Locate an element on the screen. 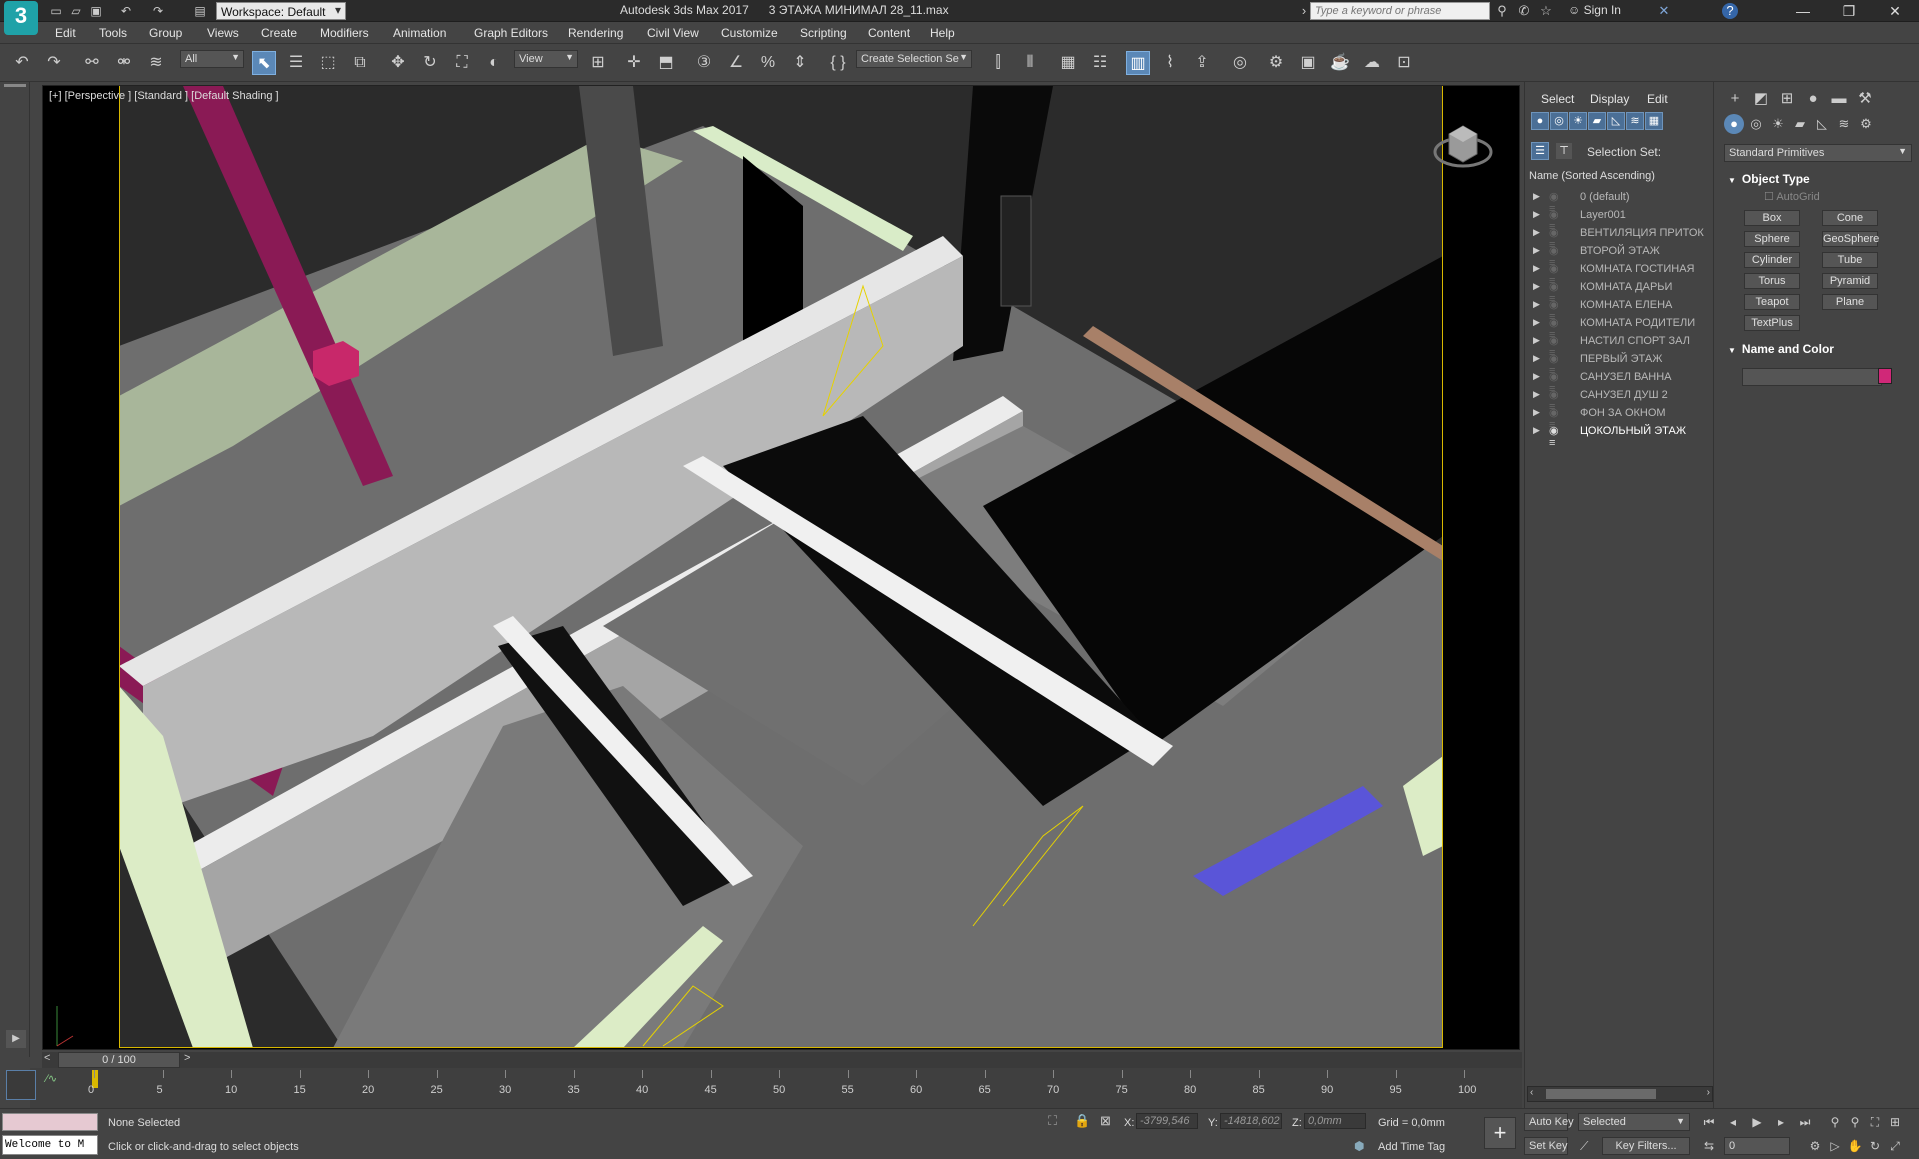 The width and height of the screenshot is (1919, 1159). menu-modifiers: Modifiers is located at coordinates (344, 33).